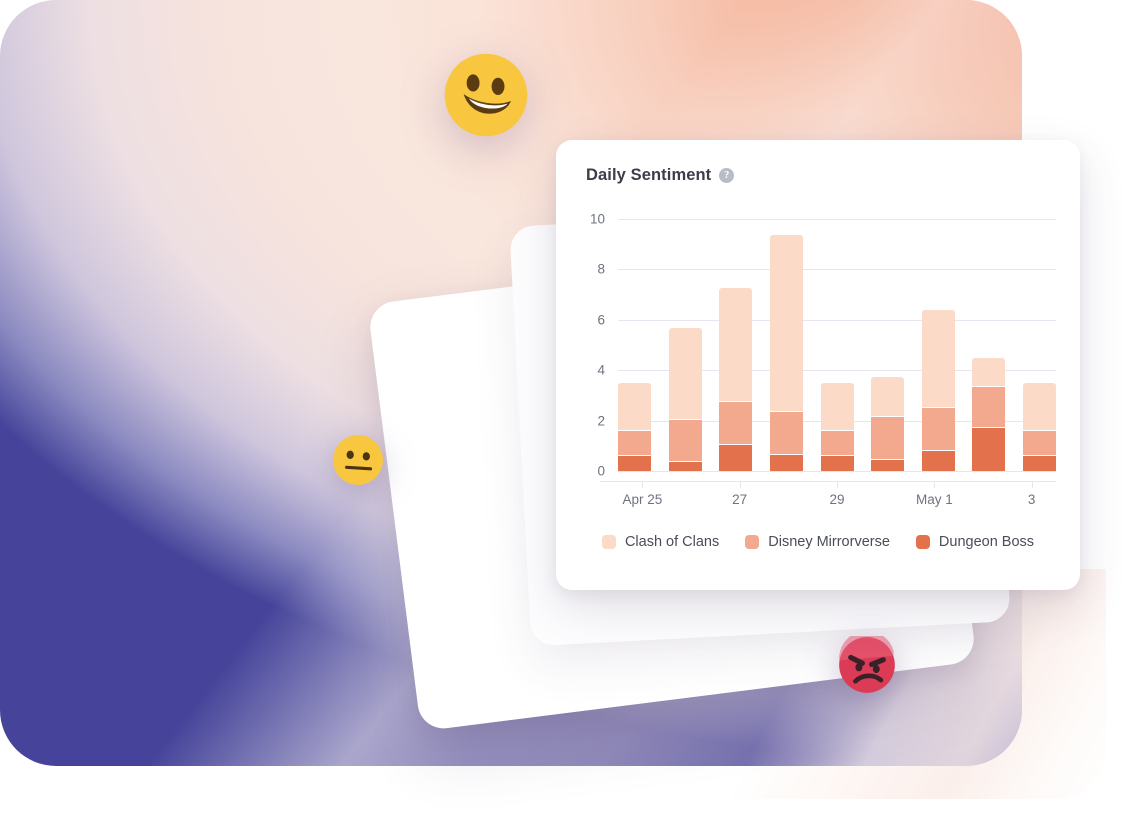 This screenshot has width=1128, height=817. What do you see at coordinates (601, 320) in the screenshot?
I see `y-axis-tick-label: 6` at bounding box center [601, 320].